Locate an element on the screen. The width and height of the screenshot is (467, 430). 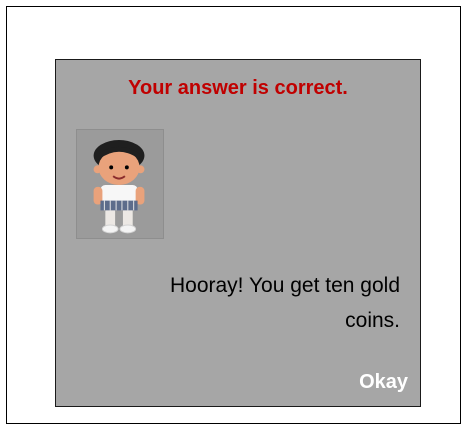
dialog-title: Your answer is correct. is located at coordinates (238, 88).